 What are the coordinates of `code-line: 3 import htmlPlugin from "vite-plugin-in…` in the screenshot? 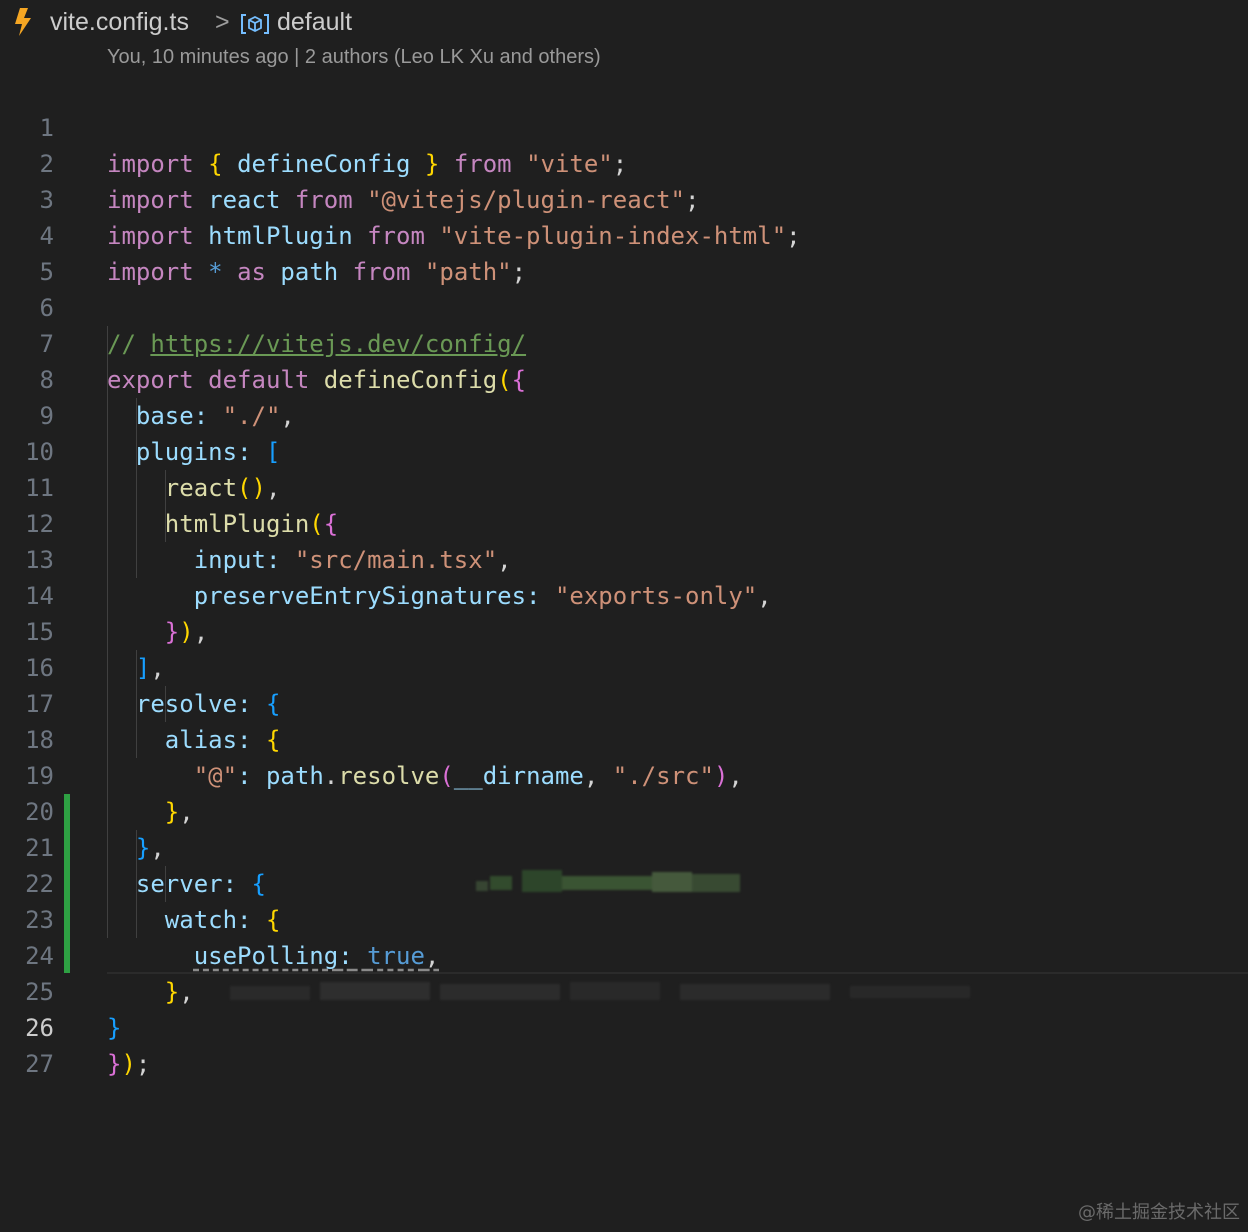 It's located at (624, 198).